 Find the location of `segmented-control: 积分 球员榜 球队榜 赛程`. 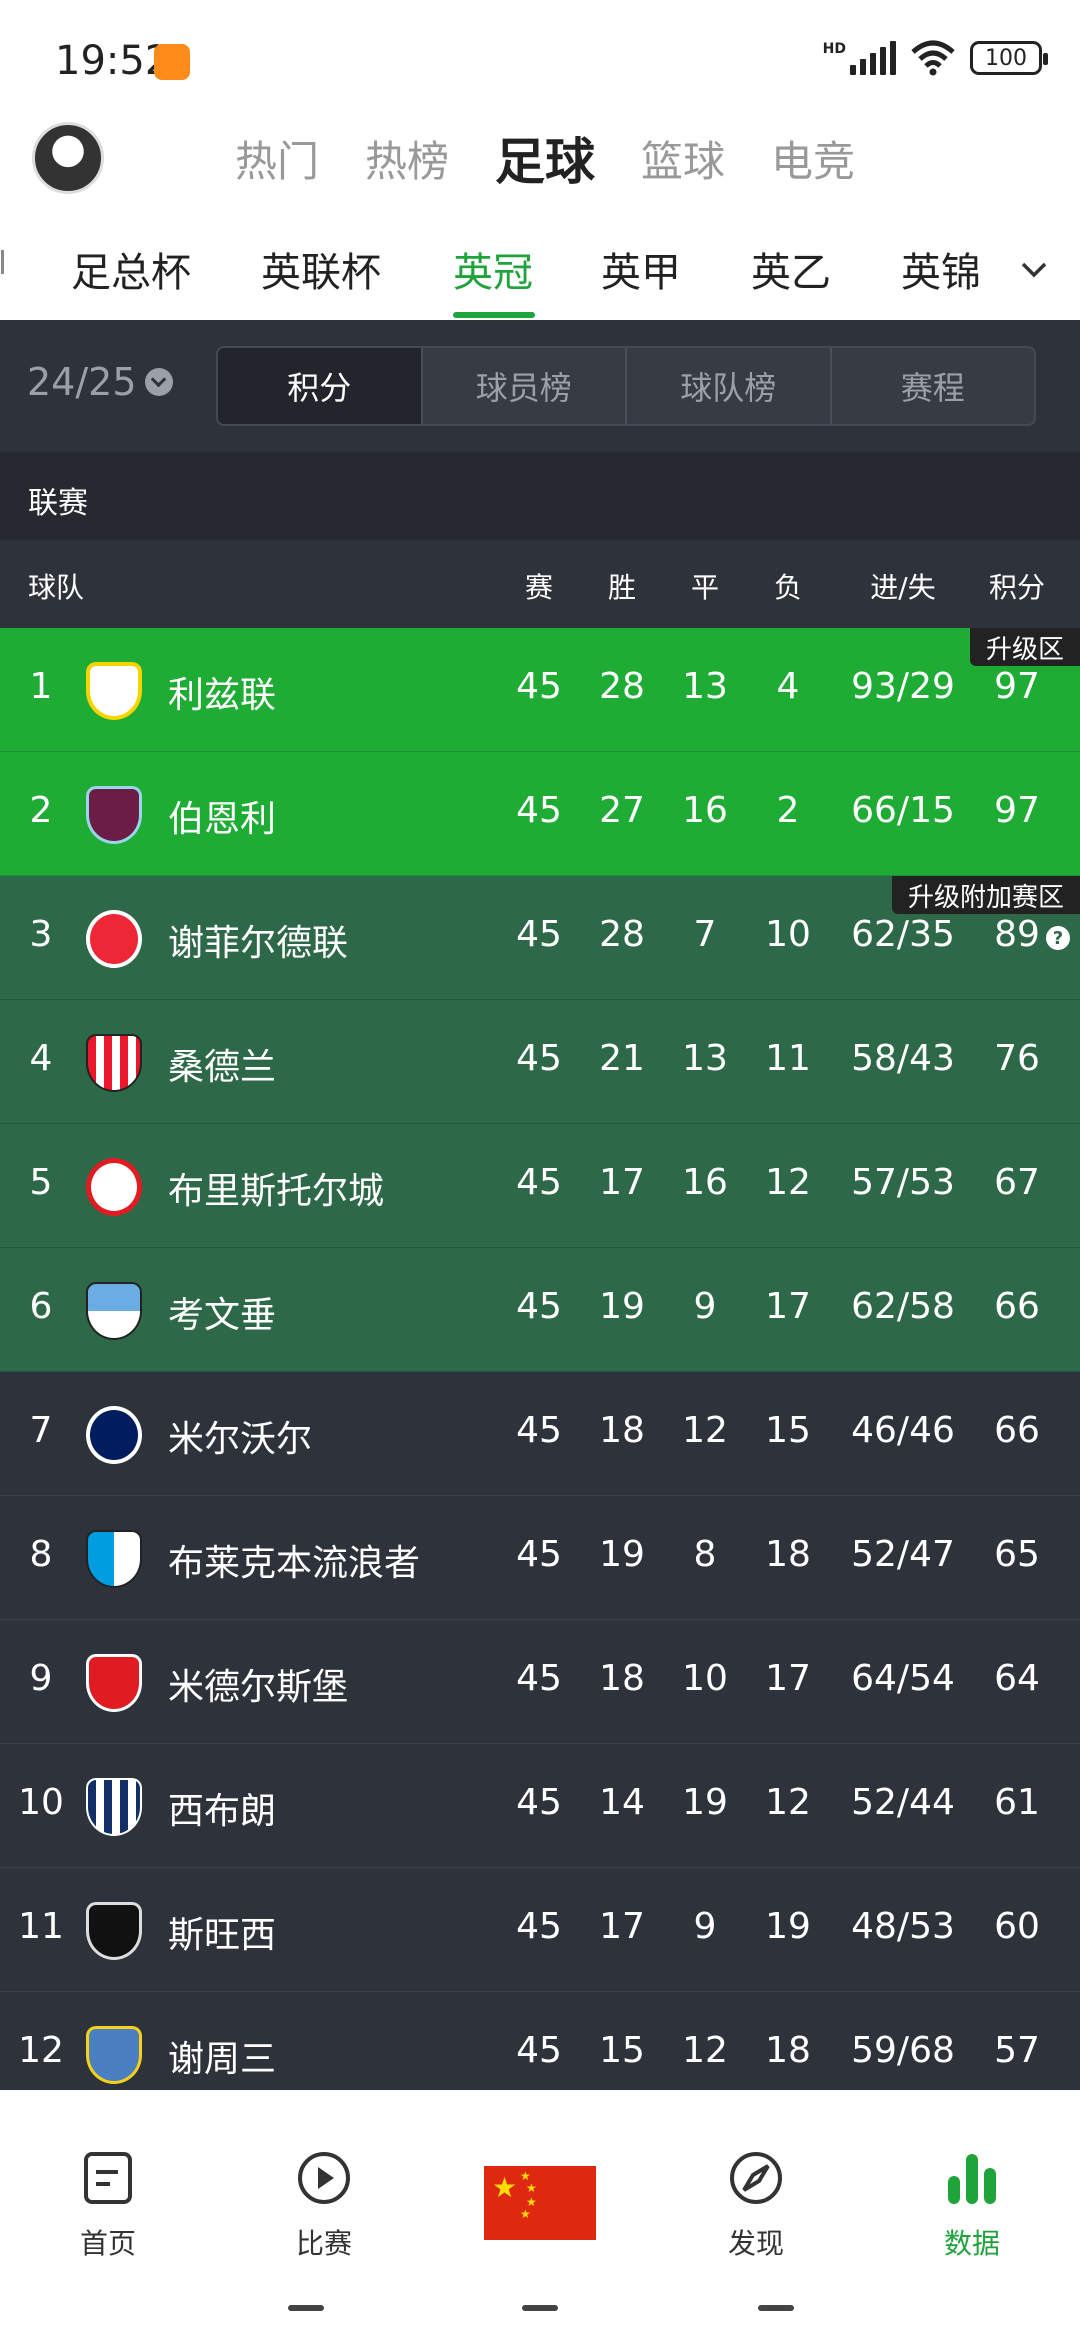

segmented-control: 积分 球员榜 球队榜 赛程 is located at coordinates (626, 386).